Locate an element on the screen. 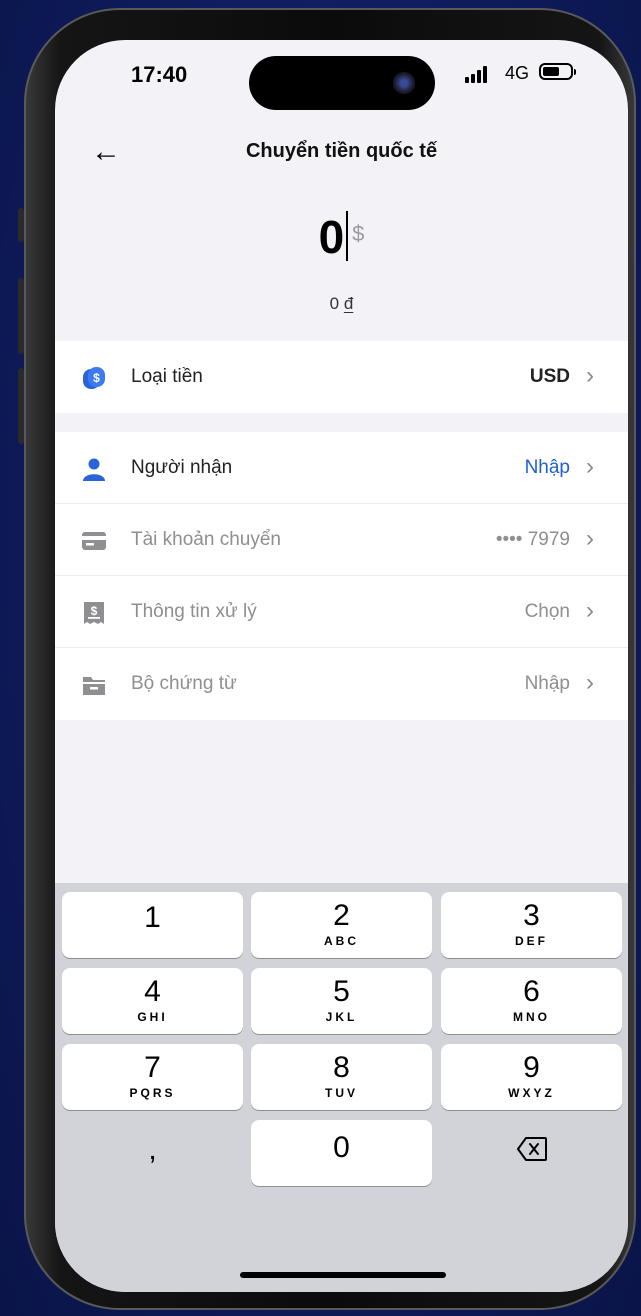 This screenshot has width=641, height=1316. key-1: 1 is located at coordinates (152, 925).